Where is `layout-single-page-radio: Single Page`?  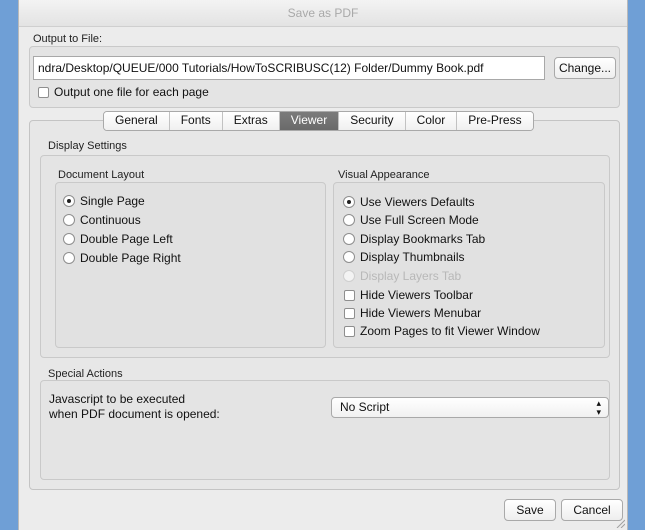 layout-single-page-radio: Single Page is located at coordinates (104, 201).